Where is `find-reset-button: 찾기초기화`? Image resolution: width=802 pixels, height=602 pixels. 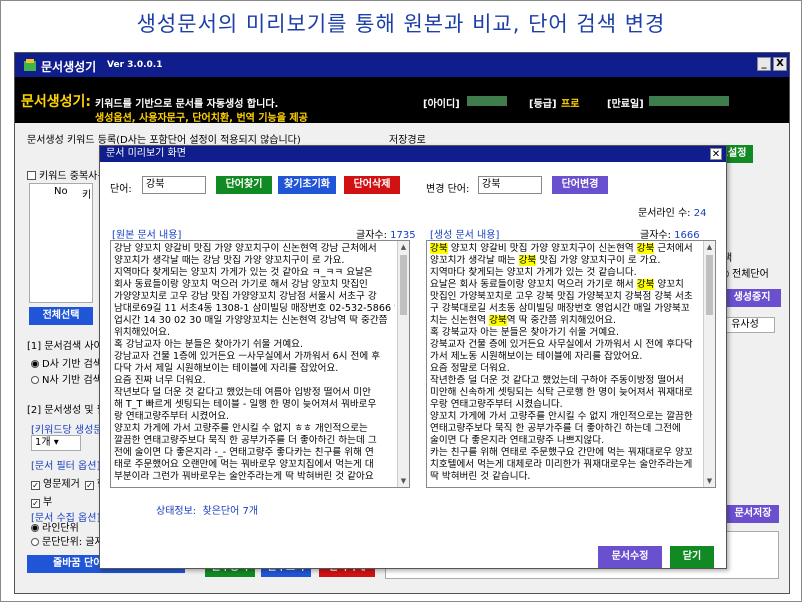
find-reset-button: 찾기초기화 is located at coordinates (307, 185).